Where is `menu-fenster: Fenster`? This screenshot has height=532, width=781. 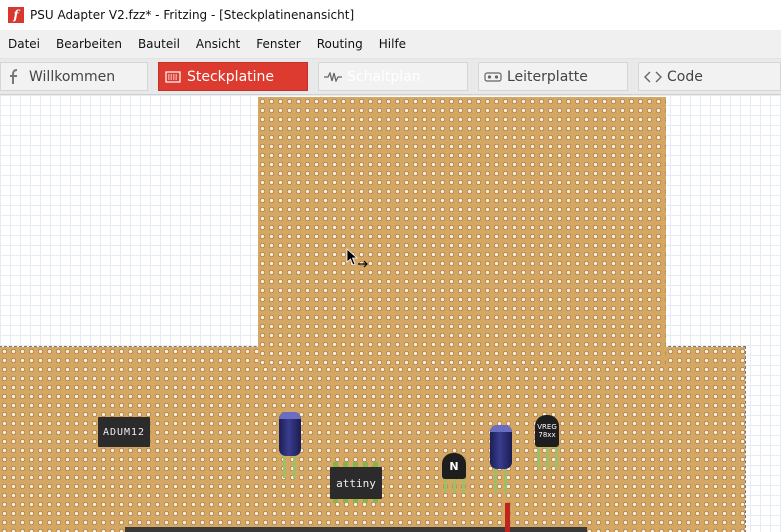
menu-fenster: Fenster is located at coordinates (278, 44).